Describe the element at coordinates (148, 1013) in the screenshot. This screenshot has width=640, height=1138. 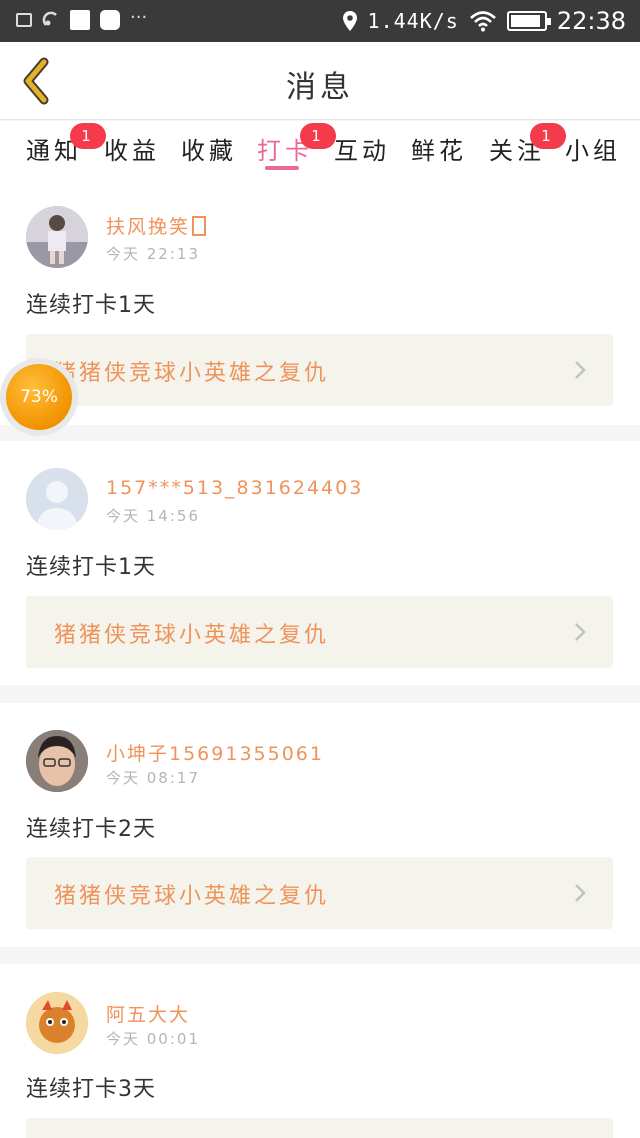
I see `user-name: 阿五大大` at that location.